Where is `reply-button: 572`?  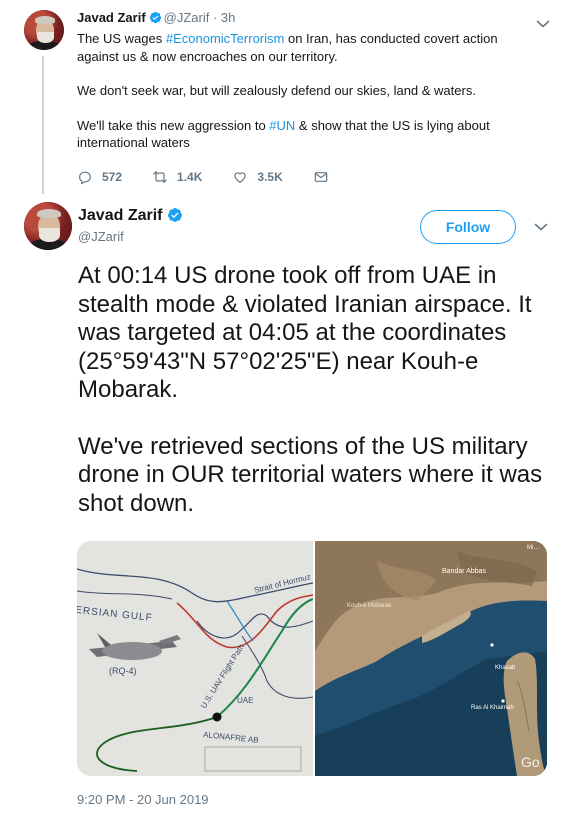
reply-button: 572 is located at coordinates (99, 177).